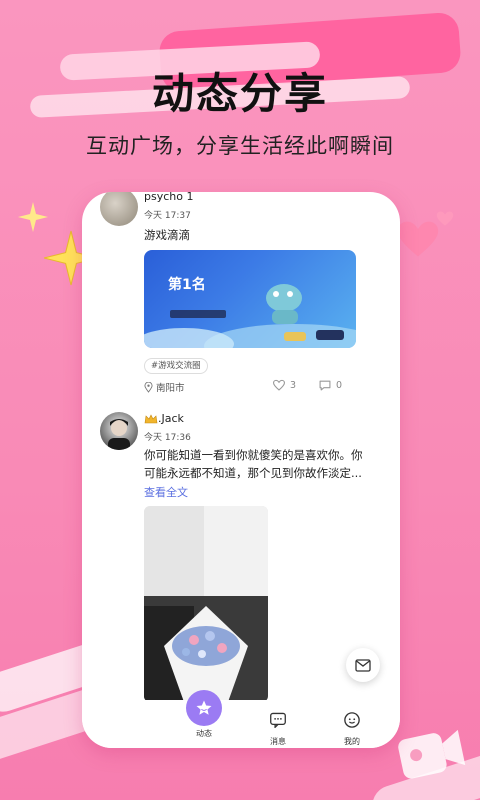  I want to click on comment-icon, so click(325, 385).